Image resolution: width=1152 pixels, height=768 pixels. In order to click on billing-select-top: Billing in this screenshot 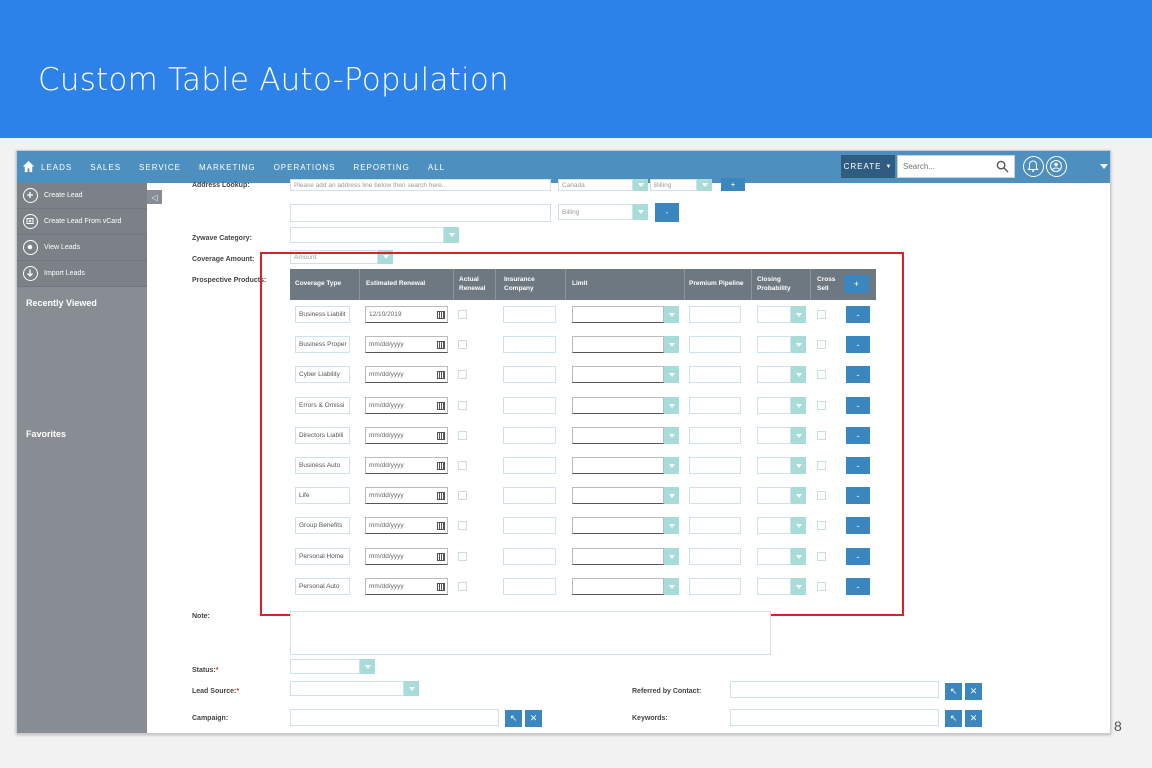, I will do `click(673, 185)`.